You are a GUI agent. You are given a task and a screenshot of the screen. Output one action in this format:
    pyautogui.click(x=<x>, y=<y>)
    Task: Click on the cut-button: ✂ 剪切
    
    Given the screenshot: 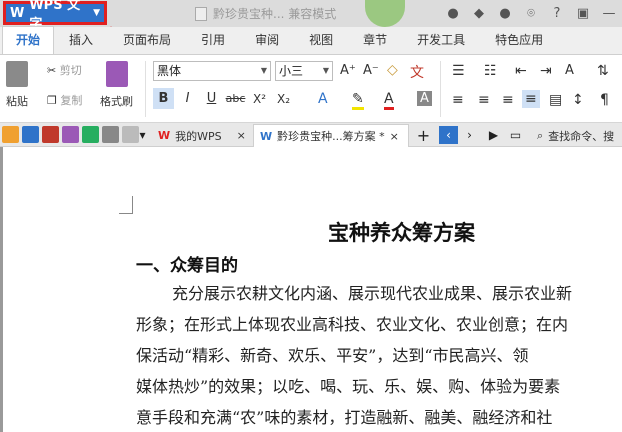 What is the action you would take?
    pyautogui.click(x=64, y=70)
    